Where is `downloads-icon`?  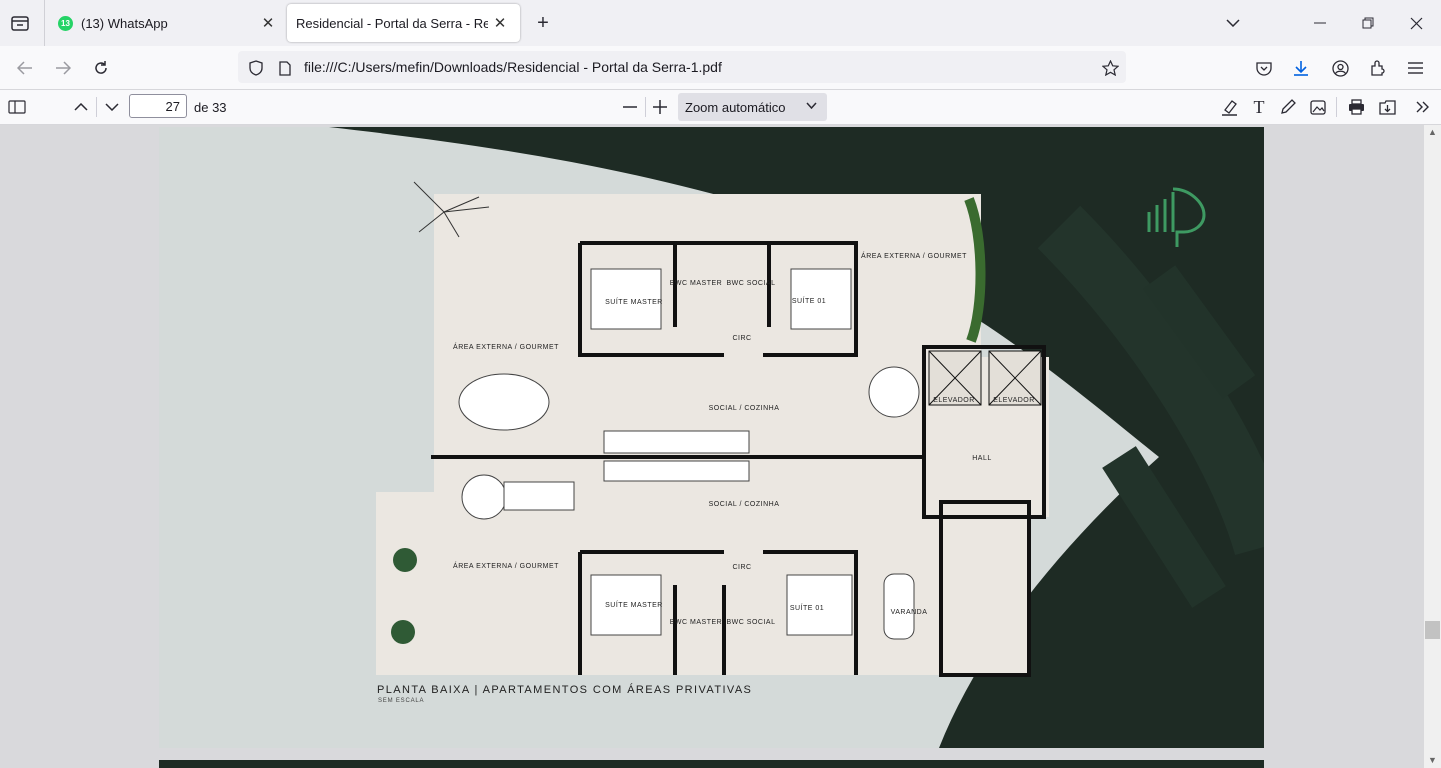 downloads-icon is located at coordinates (1301, 68).